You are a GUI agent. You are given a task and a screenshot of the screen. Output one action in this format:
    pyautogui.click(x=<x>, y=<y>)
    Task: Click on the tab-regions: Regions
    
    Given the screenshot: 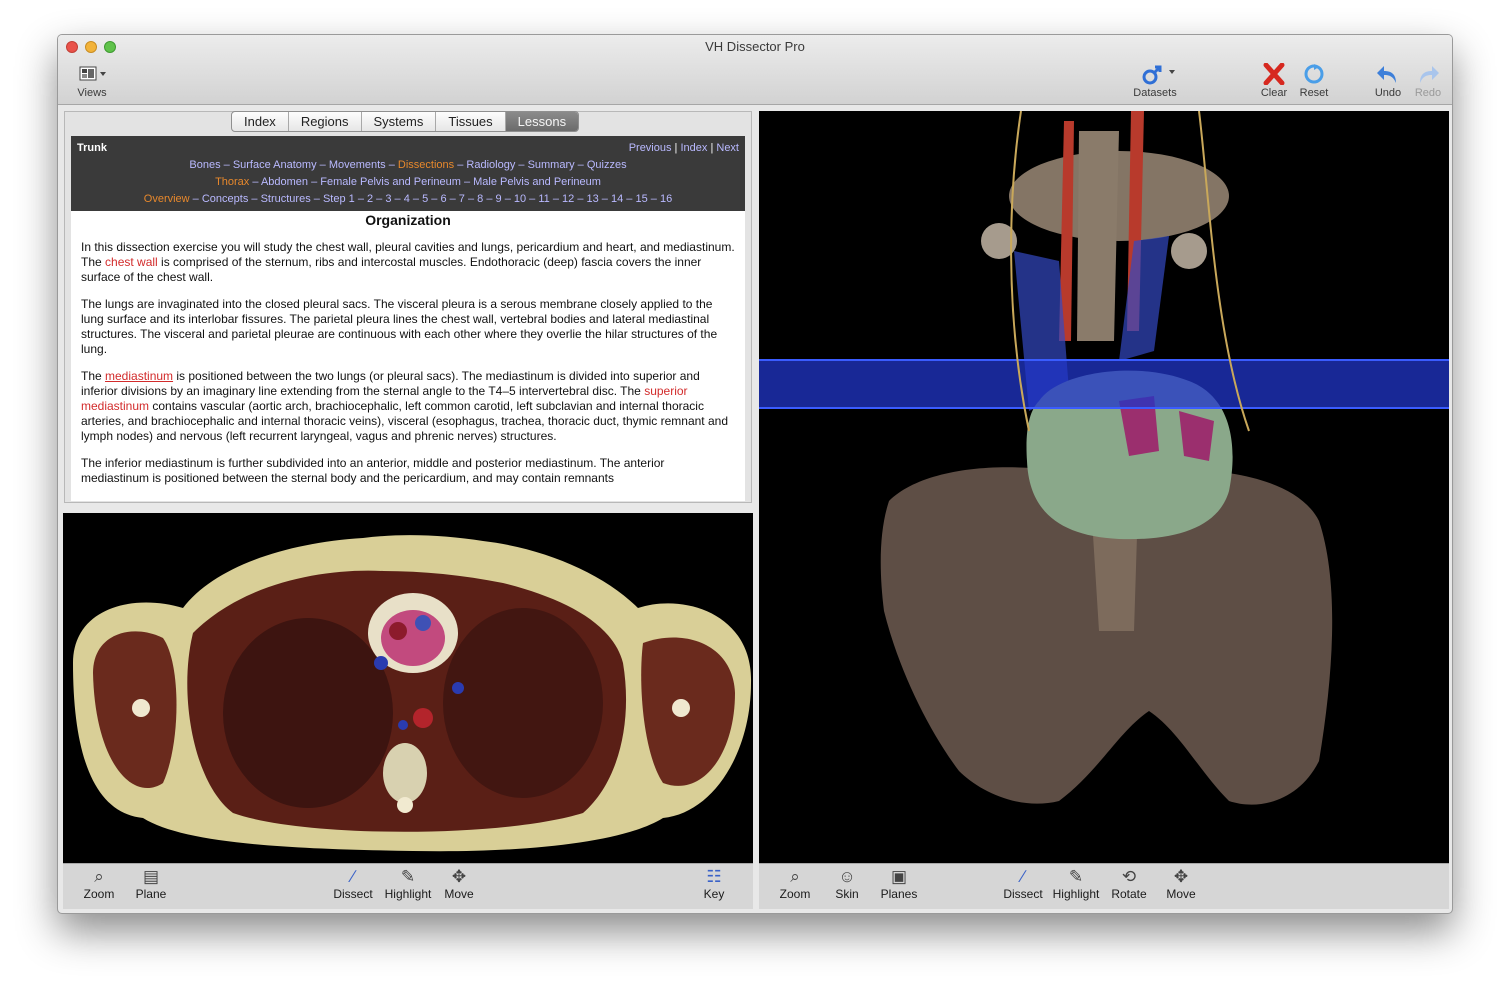 What is the action you would take?
    pyautogui.click(x=325, y=121)
    